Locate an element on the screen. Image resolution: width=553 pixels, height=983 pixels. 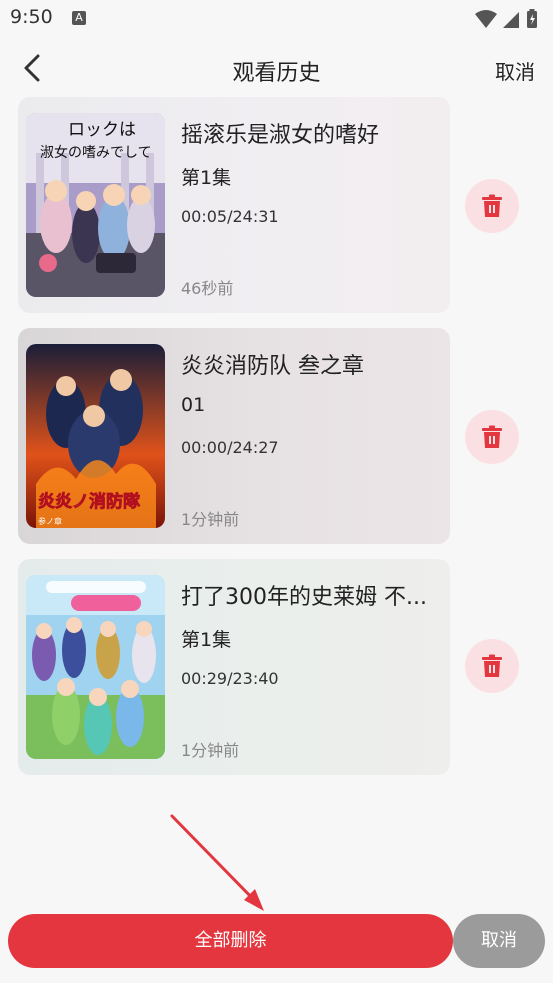
header: 观看历史 取消 is located at coordinates (276, 68).